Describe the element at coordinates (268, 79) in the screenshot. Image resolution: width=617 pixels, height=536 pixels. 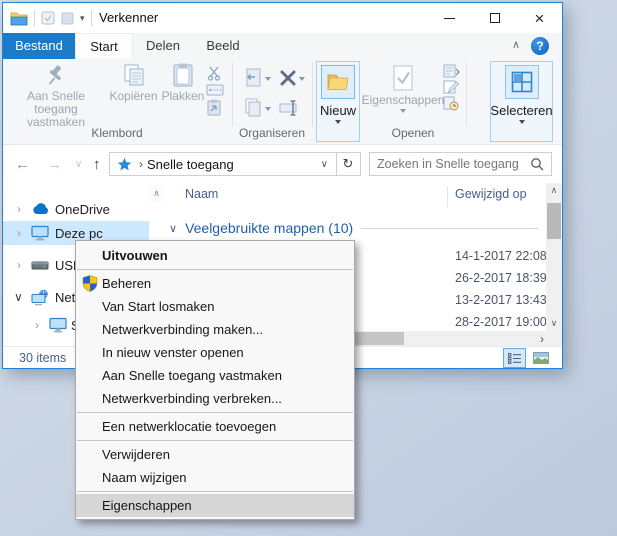
I see `move-to-dropdown-icon` at that location.